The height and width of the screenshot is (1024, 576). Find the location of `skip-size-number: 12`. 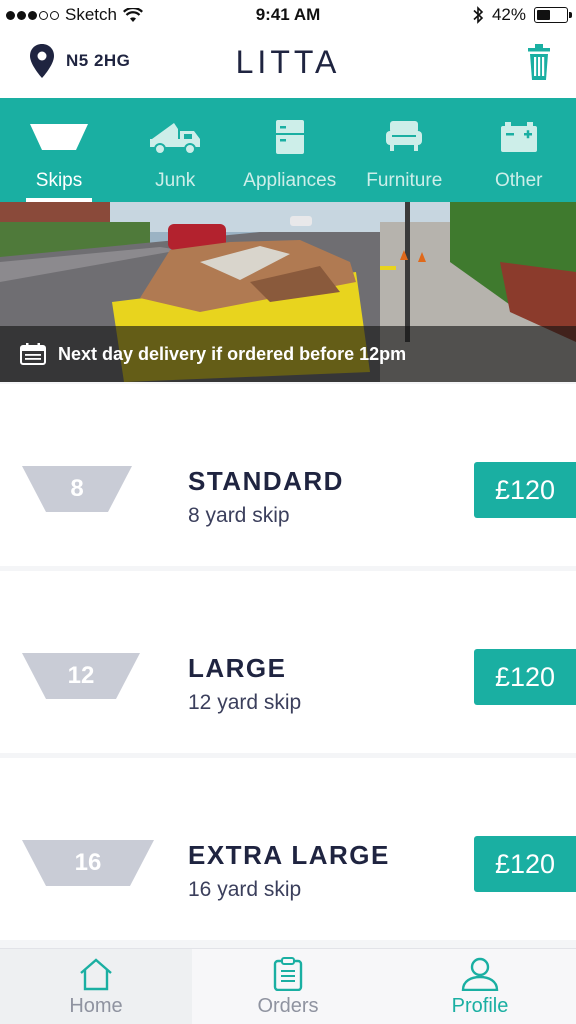

skip-size-number: 12 is located at coordinates (81, 675).